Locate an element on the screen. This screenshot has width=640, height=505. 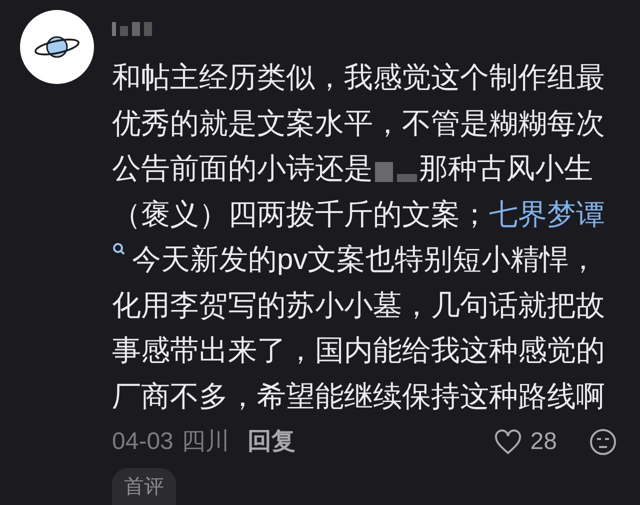
search-icon is located at coordinates (119, 249).